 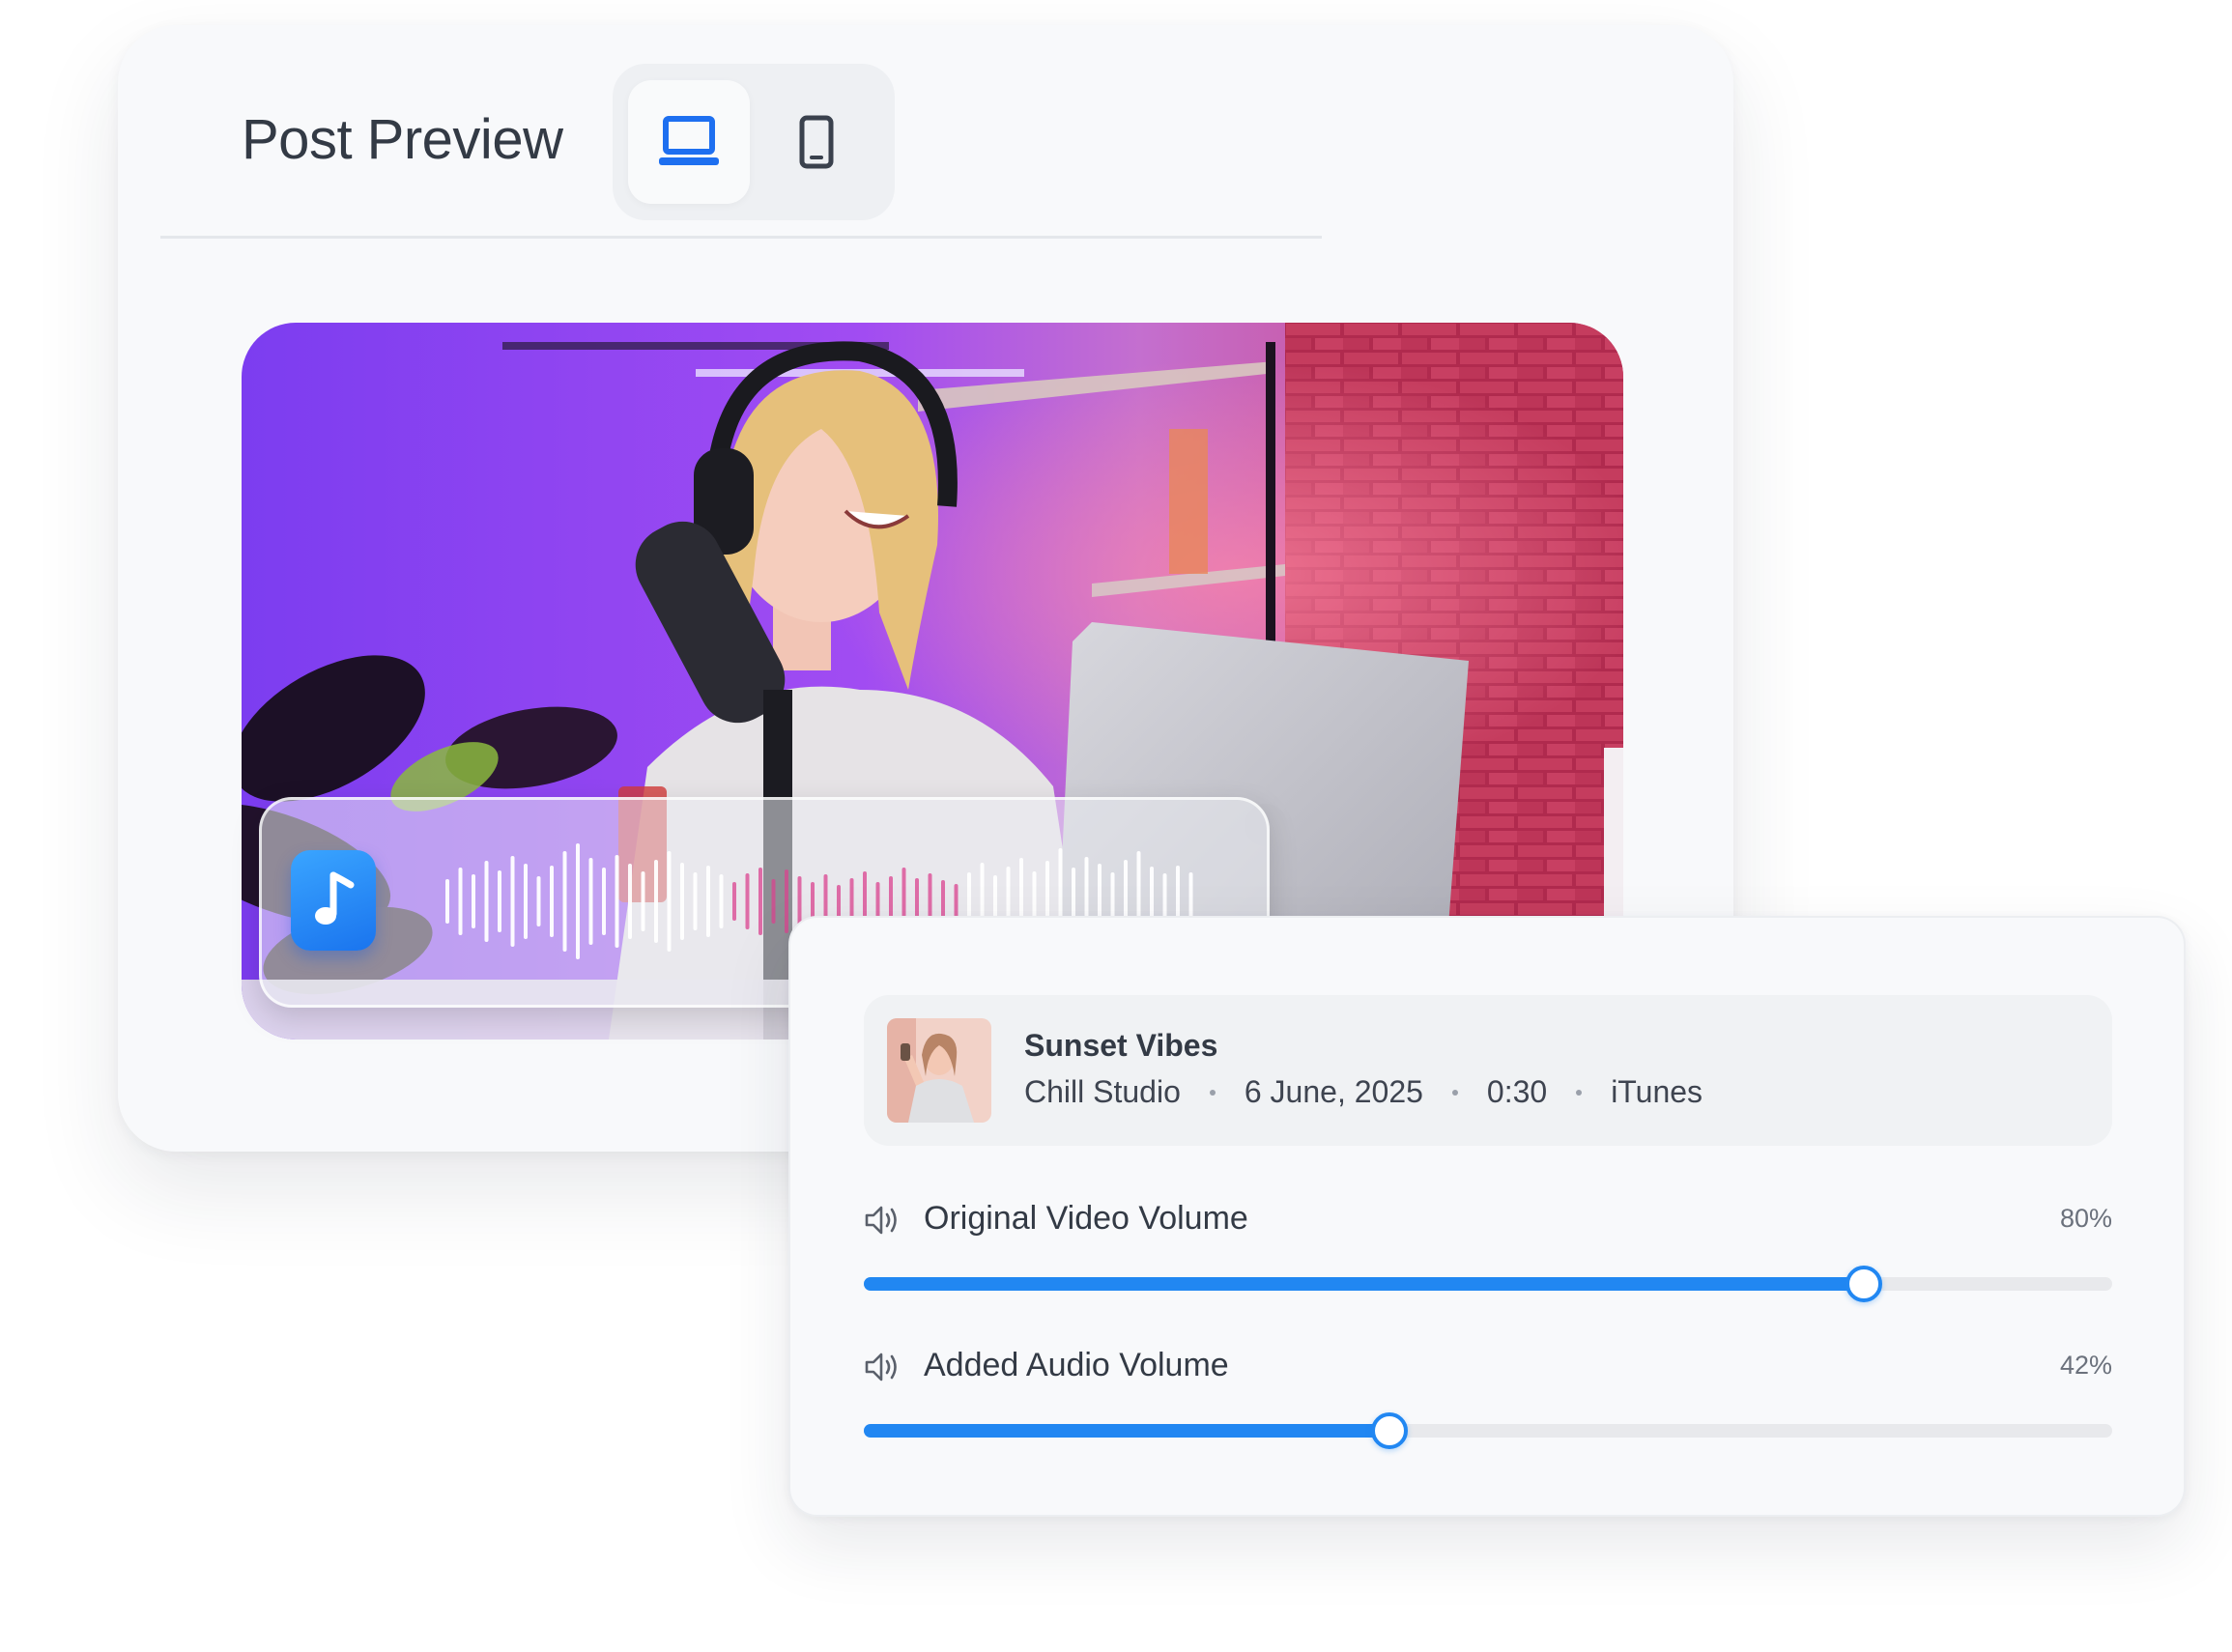 I want to click on original-video-volume-label: Original Video Volume, so click(x=1086, y=1218).